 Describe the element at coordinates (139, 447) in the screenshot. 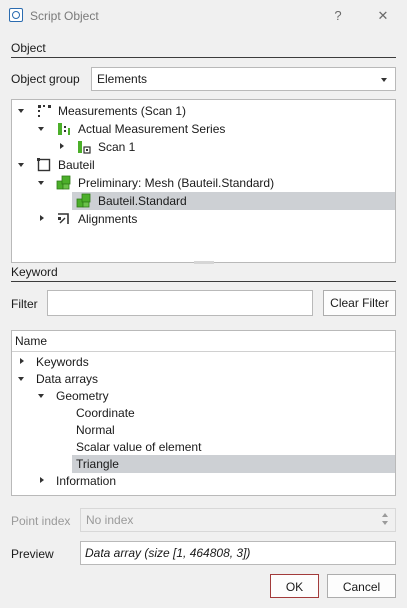

I see `keyword-item-label: Scalar value of element` at that location.